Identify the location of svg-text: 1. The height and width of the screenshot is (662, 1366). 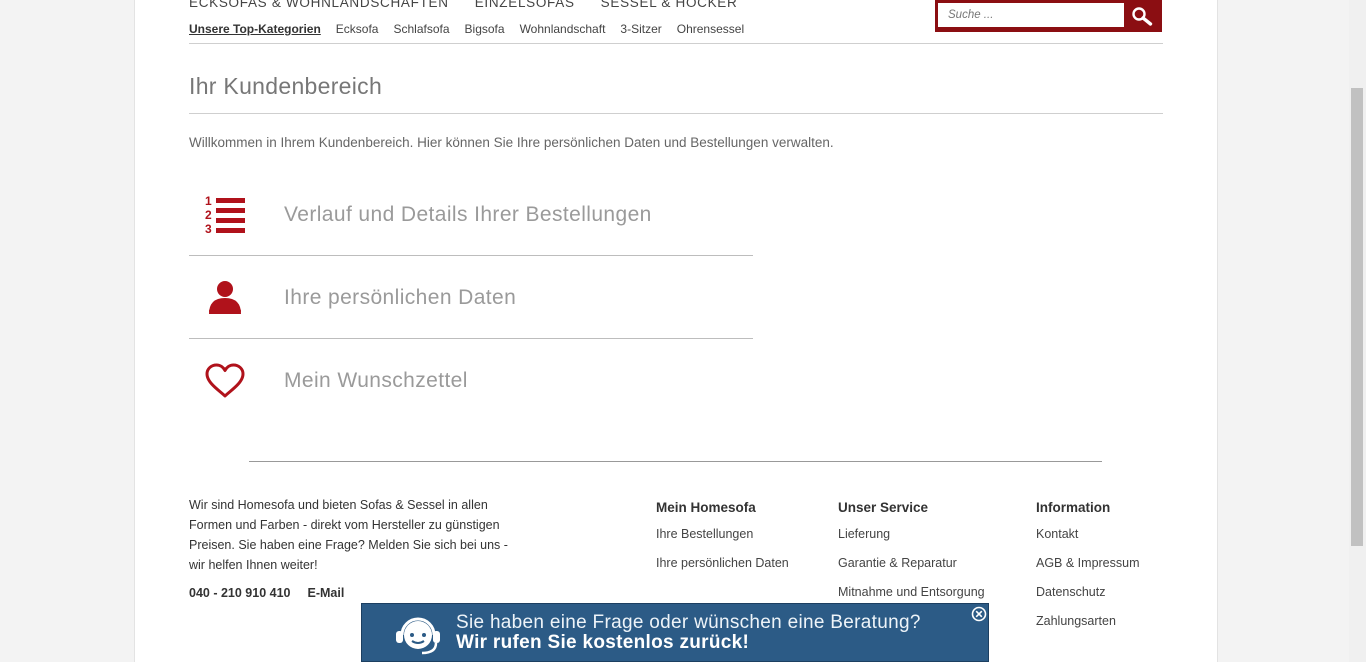
(208, 201).